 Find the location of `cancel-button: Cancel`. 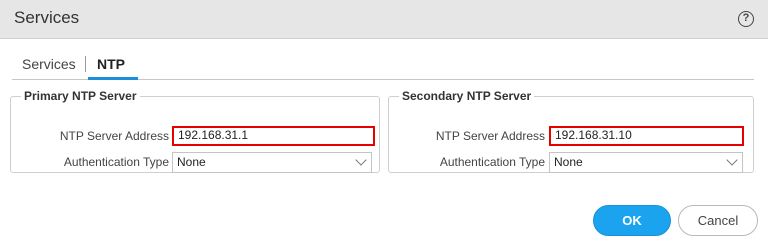

cancel-button: Cancel is located at coordinates (718, 220).